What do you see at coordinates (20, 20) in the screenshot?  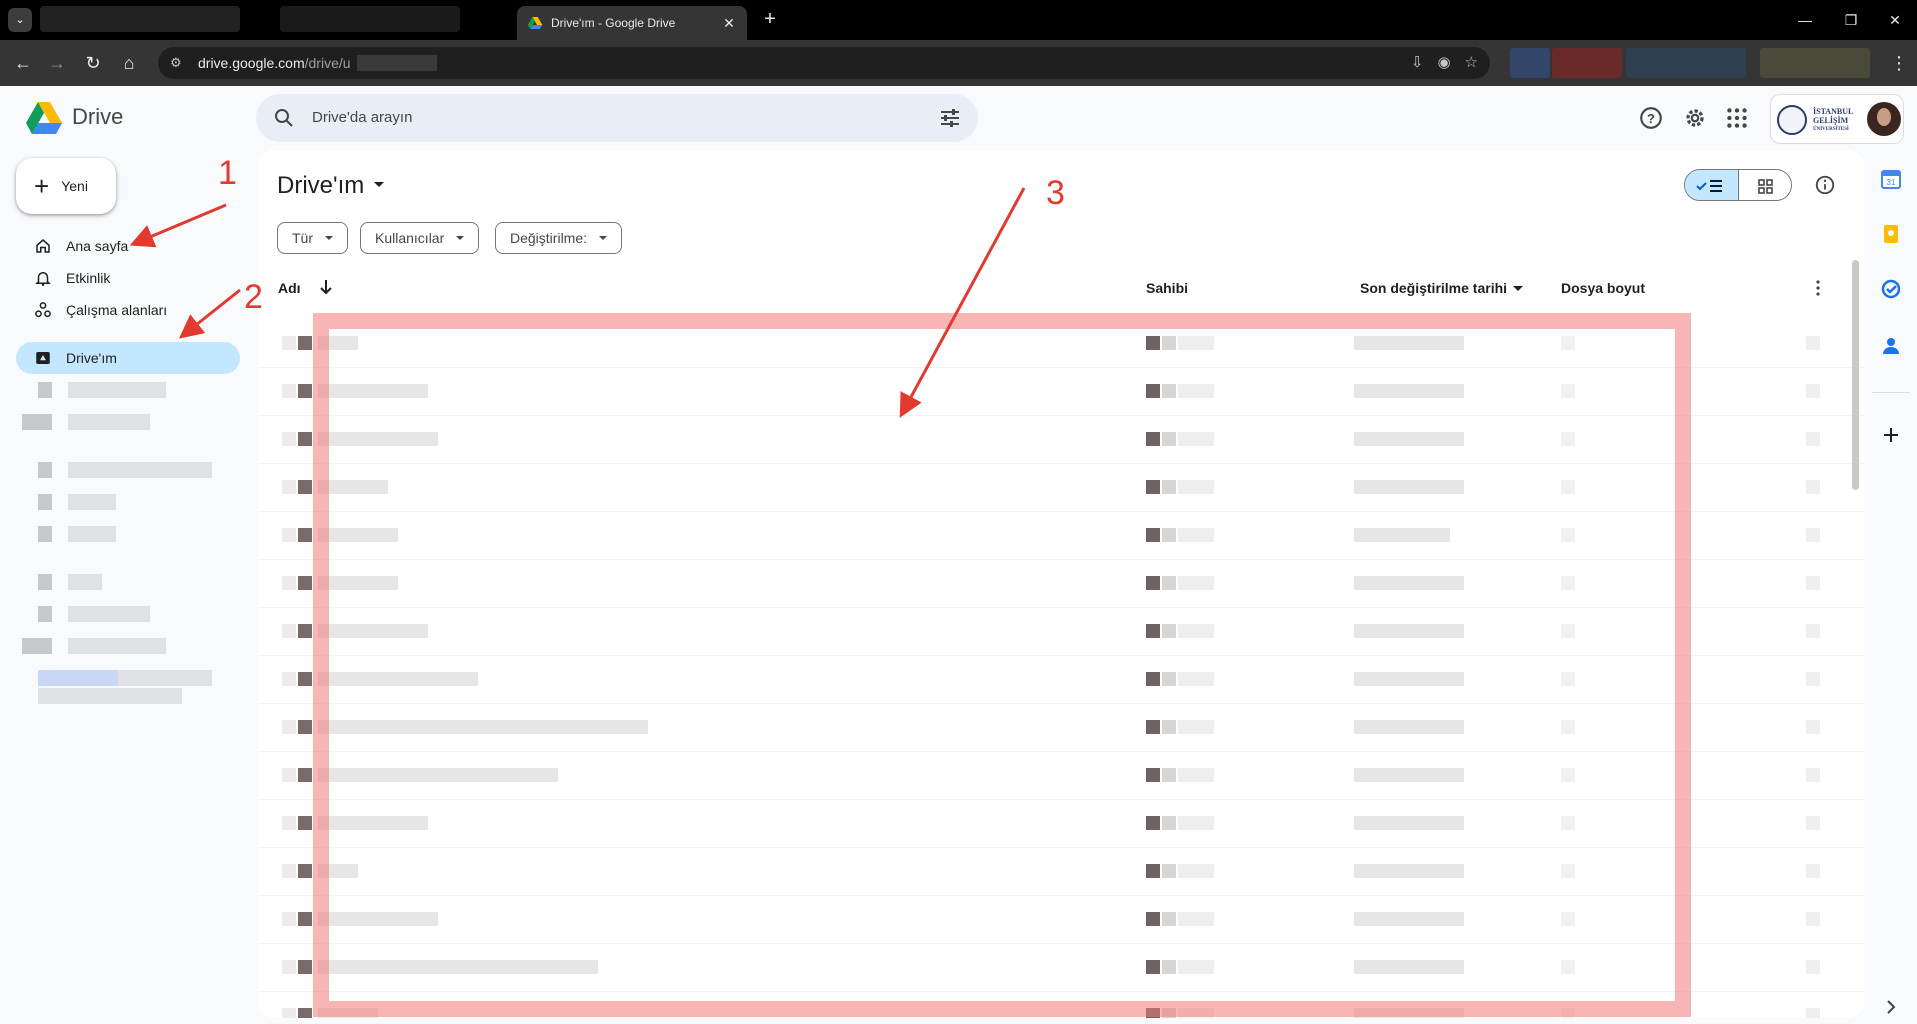 I see `tab-search-button: ⌄` at bounding box center [20, 20].